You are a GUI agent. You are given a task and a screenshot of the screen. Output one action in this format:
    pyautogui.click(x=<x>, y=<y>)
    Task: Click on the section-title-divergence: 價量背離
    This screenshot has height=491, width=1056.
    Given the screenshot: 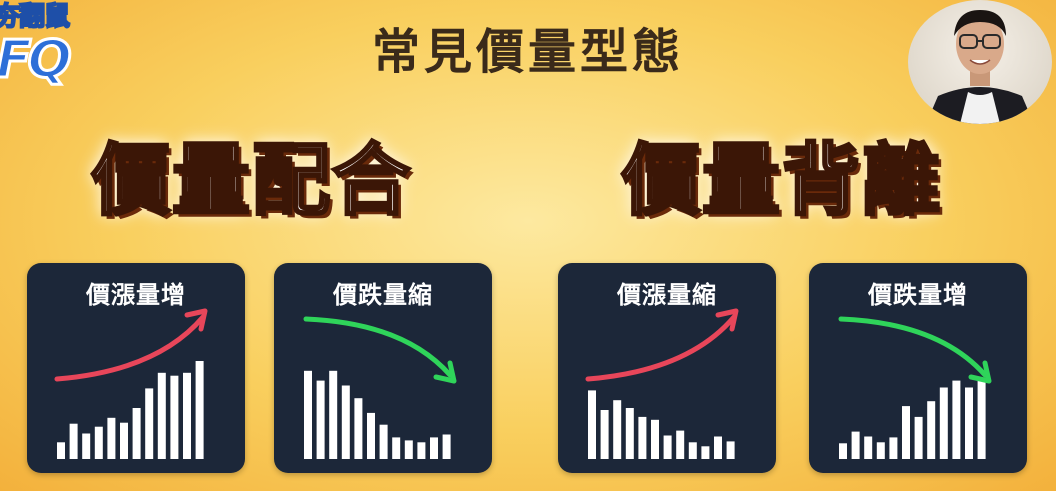 What is the action you would take?
    pyautogui.click(x=781, y=181)
    